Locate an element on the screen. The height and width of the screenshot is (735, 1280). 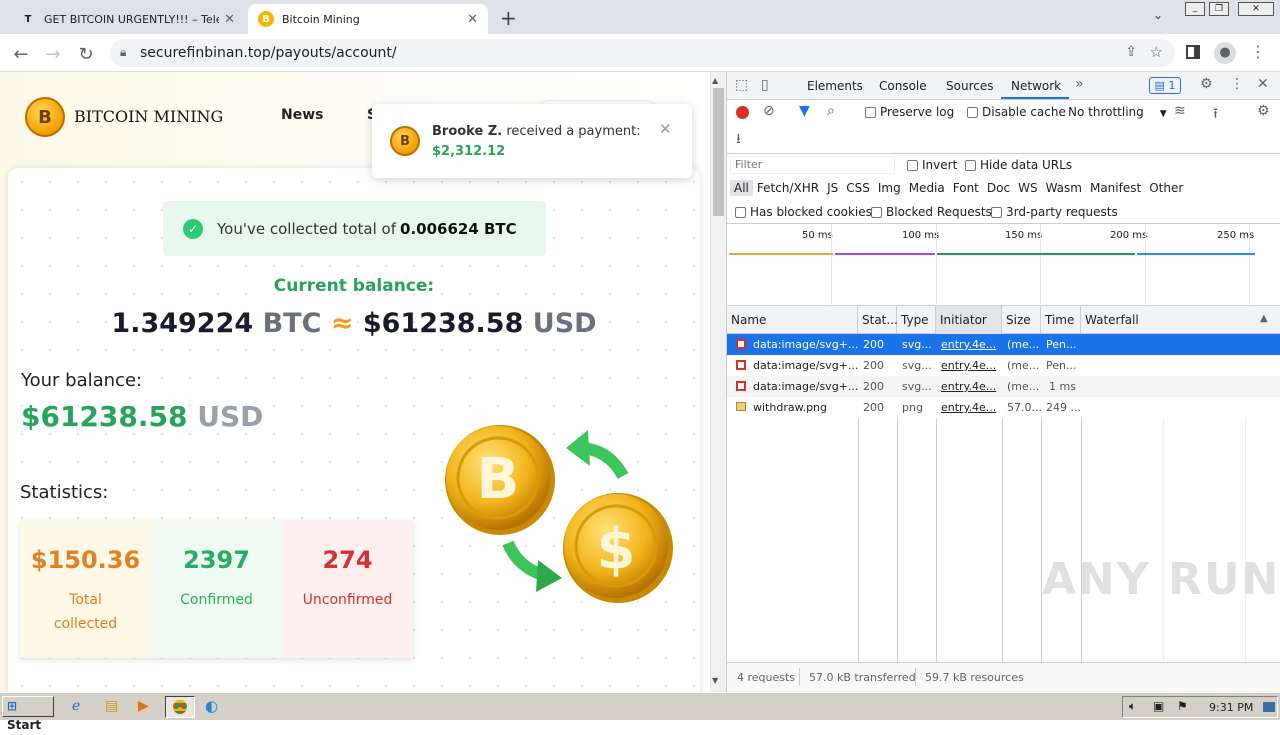
filter-all: All is located at coordinates (741, 188).